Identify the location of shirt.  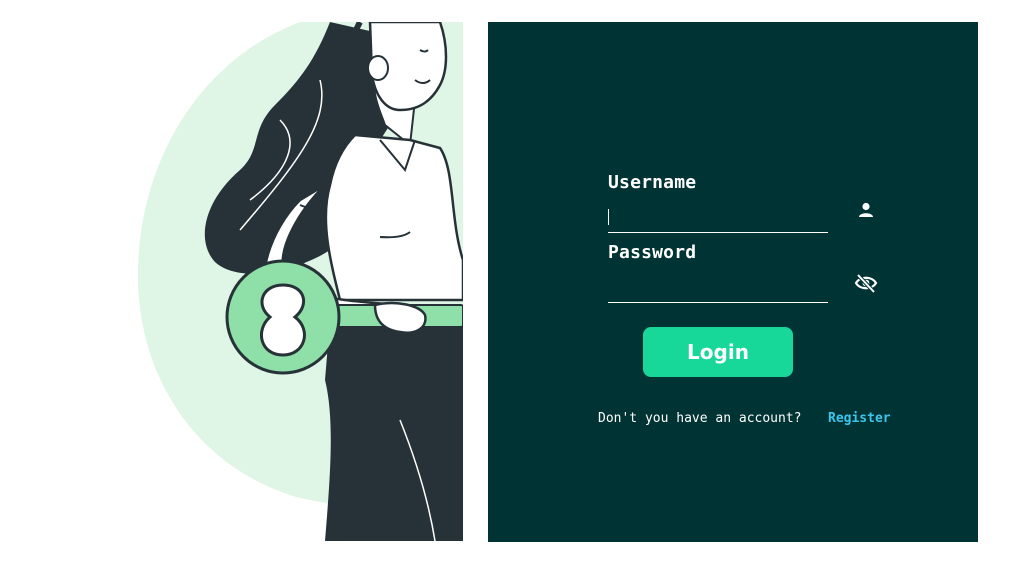
(393, 217).